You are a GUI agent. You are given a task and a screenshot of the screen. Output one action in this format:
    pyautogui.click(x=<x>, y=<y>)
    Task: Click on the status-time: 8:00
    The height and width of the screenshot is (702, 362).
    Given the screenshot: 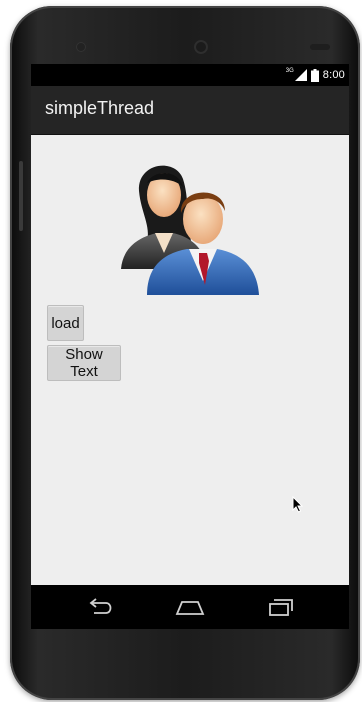 What is the action you would take?
    pyautogui.click(x=333, y=75)
    